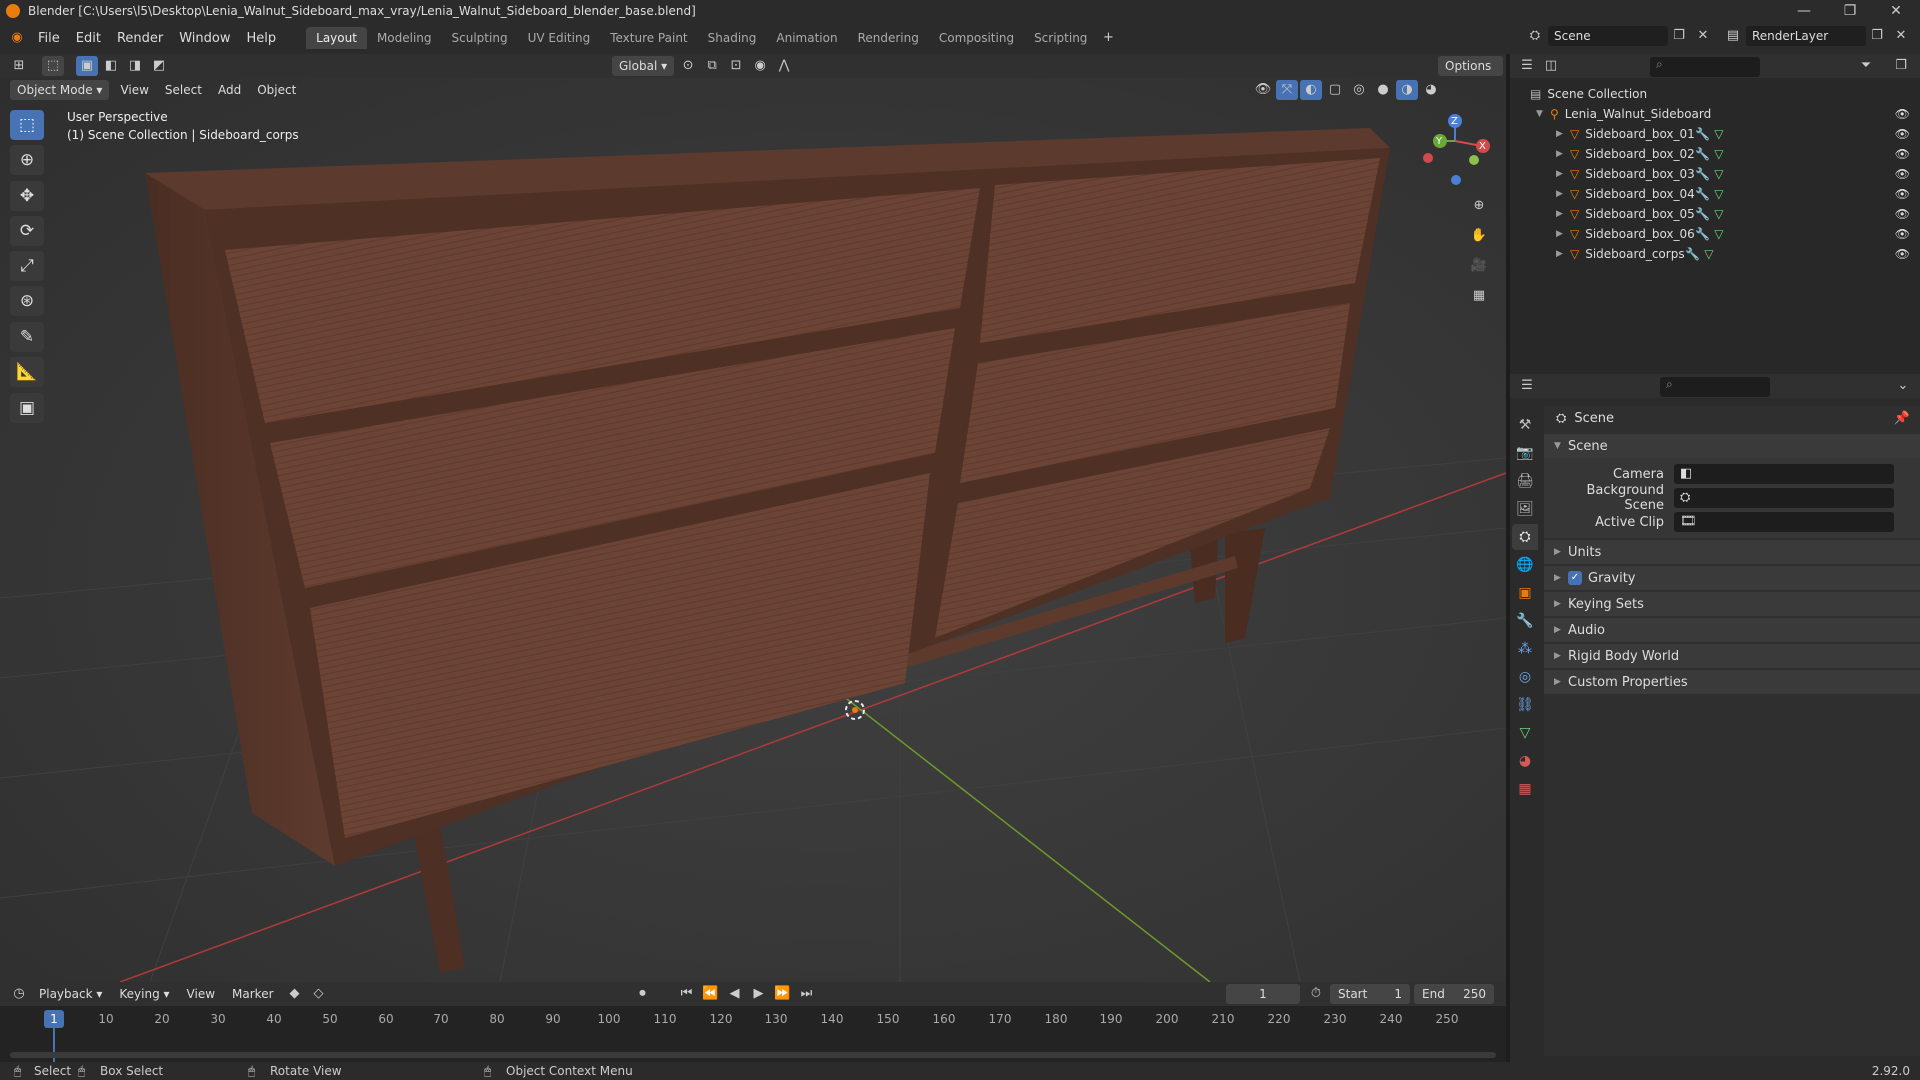 This screenshot has height=1080, width=1920. What do you see at coordinates (1715, 154) in the screenshot?
I see `outliner-item: ▶ ▽ Sideboard_box_02 🔧 ▽ 👁` at bounding box center [1715, 154].